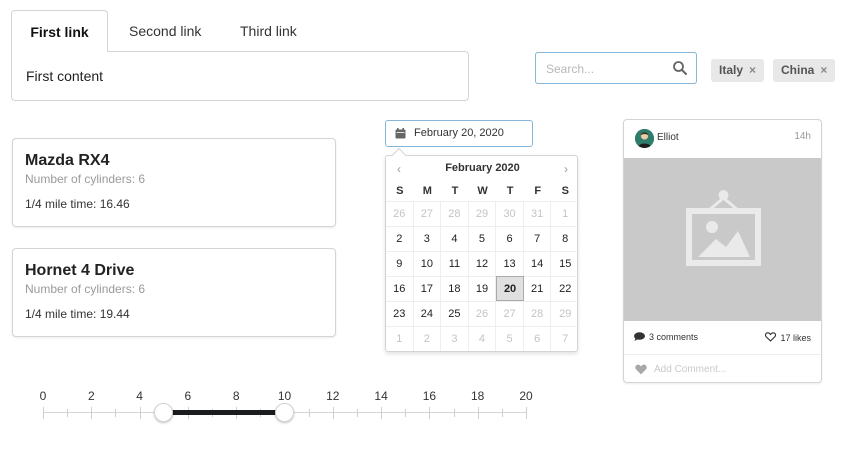 This screenshot has width=852, height=458. I want to click on calendar-day-selected: 20, so click(510, 288).